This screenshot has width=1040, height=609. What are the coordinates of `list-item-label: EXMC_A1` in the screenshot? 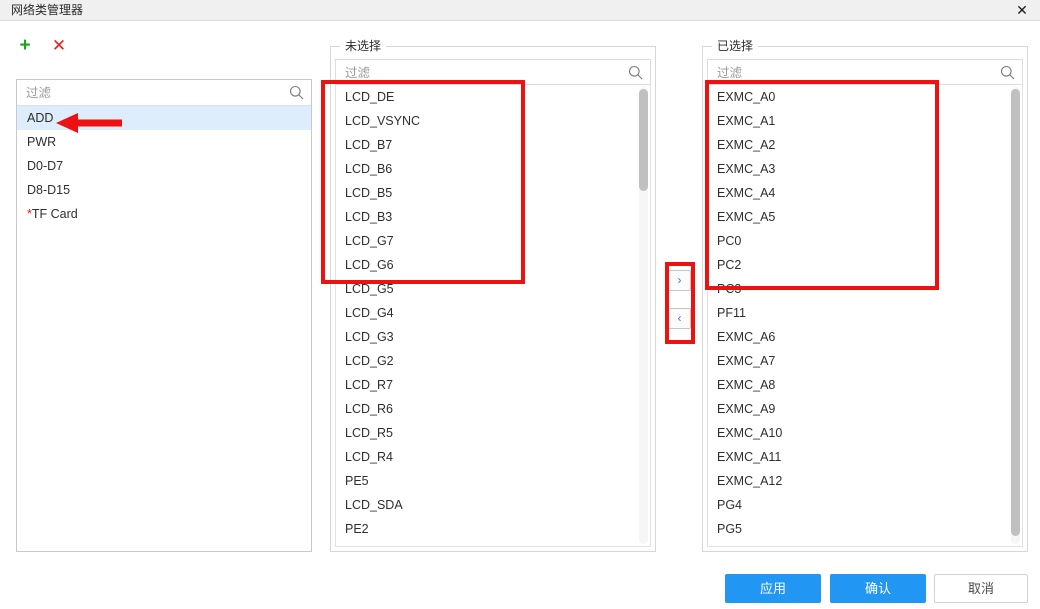 It's located at (746, 121).